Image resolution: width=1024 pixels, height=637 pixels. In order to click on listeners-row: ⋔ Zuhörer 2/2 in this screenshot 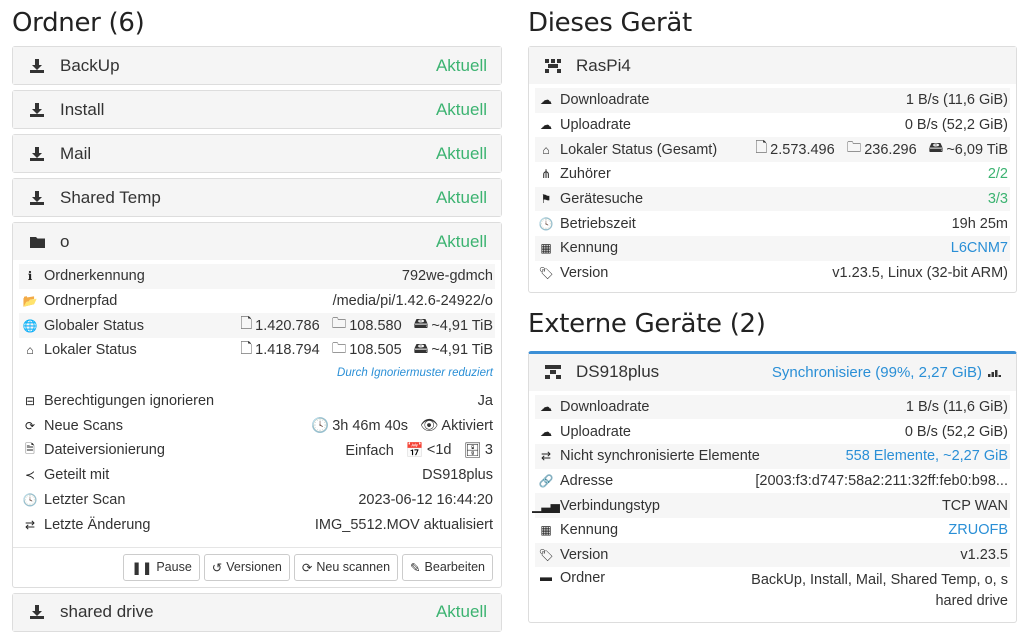, I will do `click(774, 174)`.